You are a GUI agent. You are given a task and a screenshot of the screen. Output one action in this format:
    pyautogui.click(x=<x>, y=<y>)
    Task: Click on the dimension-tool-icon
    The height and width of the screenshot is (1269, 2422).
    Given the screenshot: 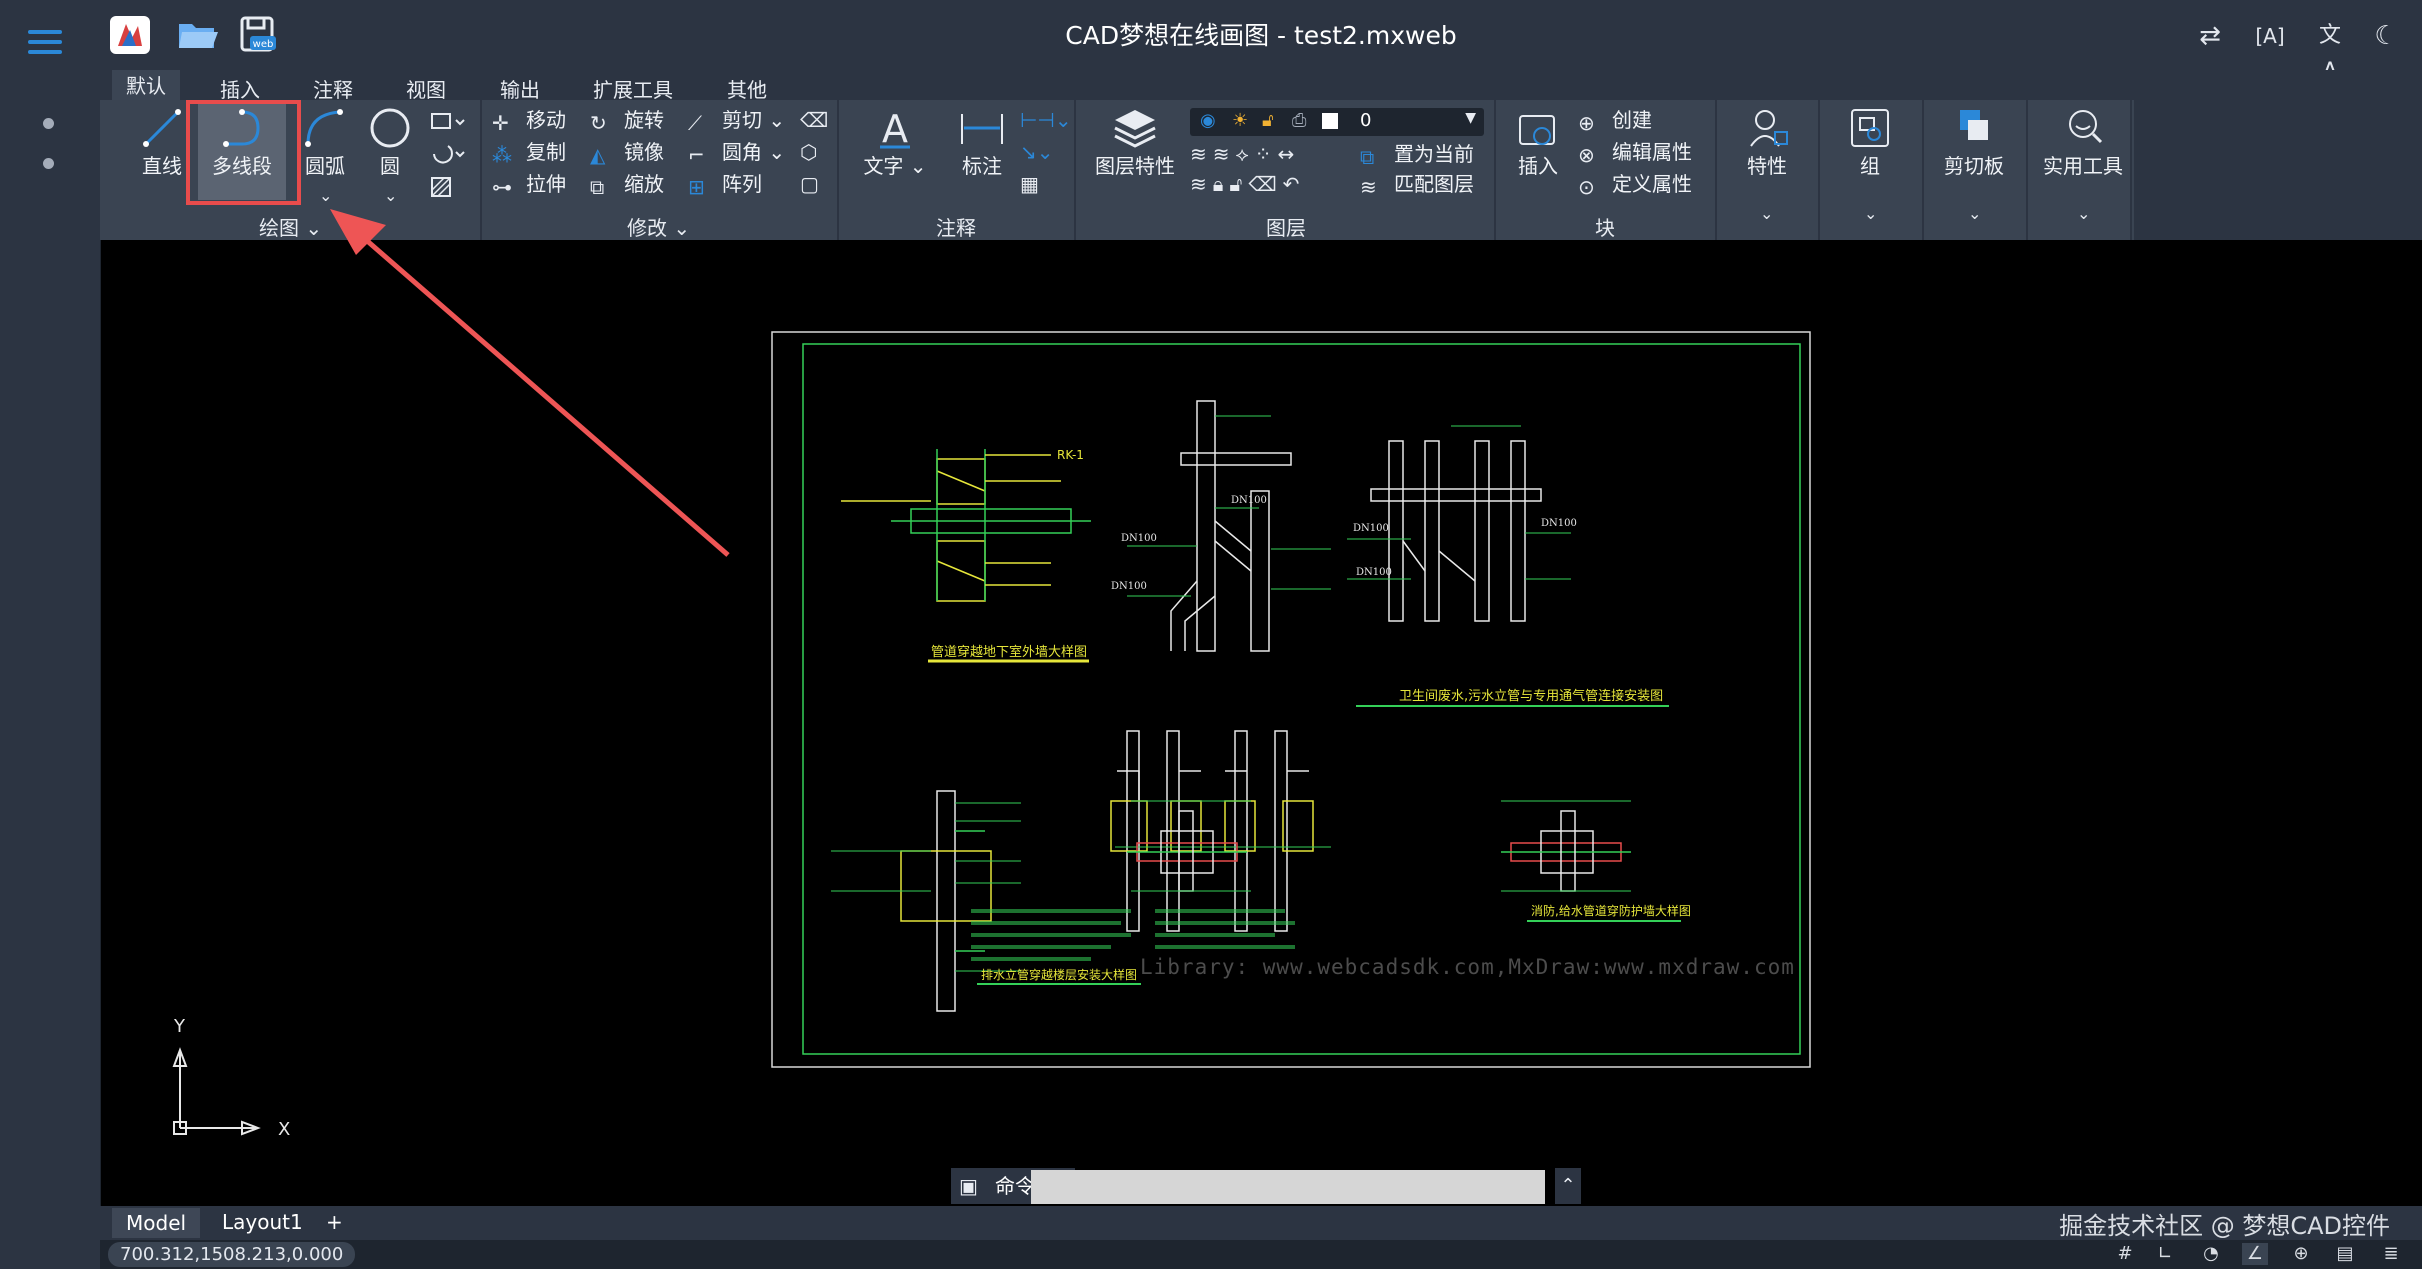 What is the action you would take?
    pyautogui.click(x=982, y=129)
    